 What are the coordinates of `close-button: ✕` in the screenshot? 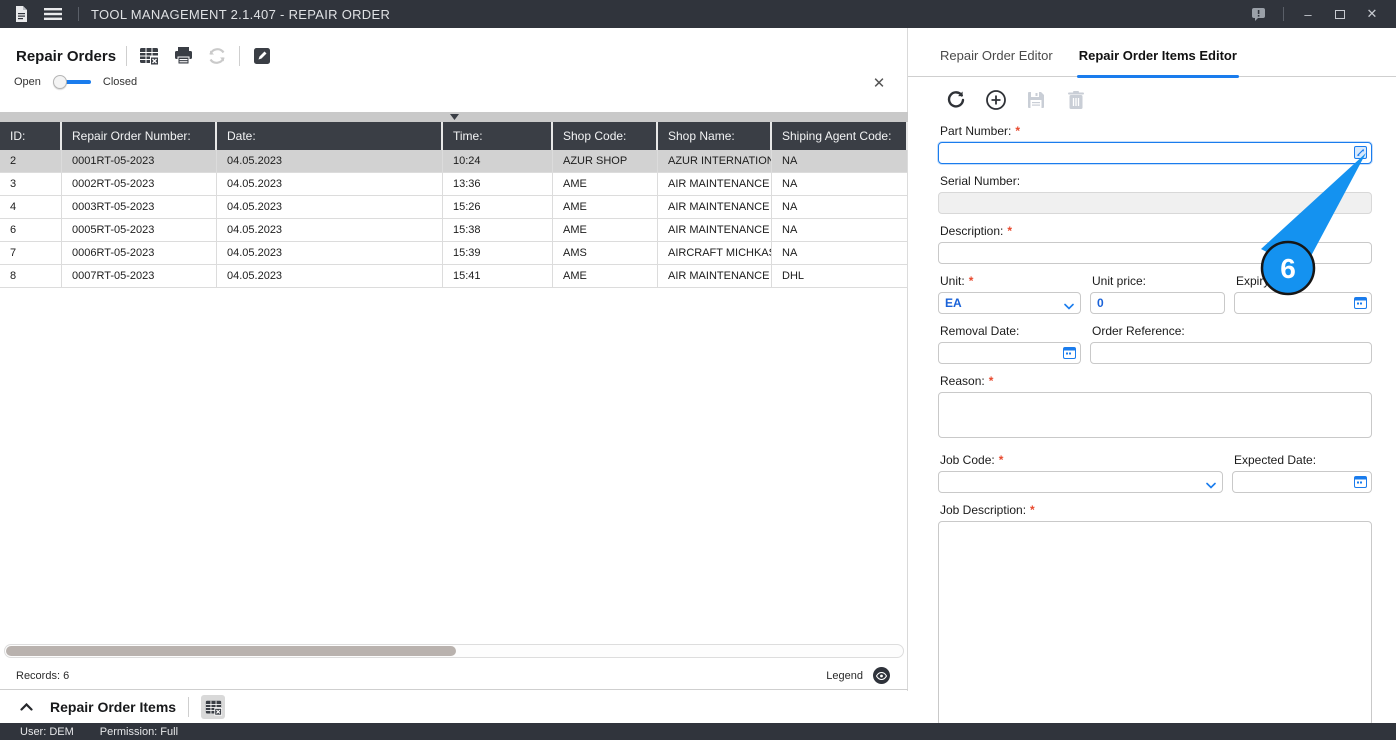 It's located at (1372, 14).